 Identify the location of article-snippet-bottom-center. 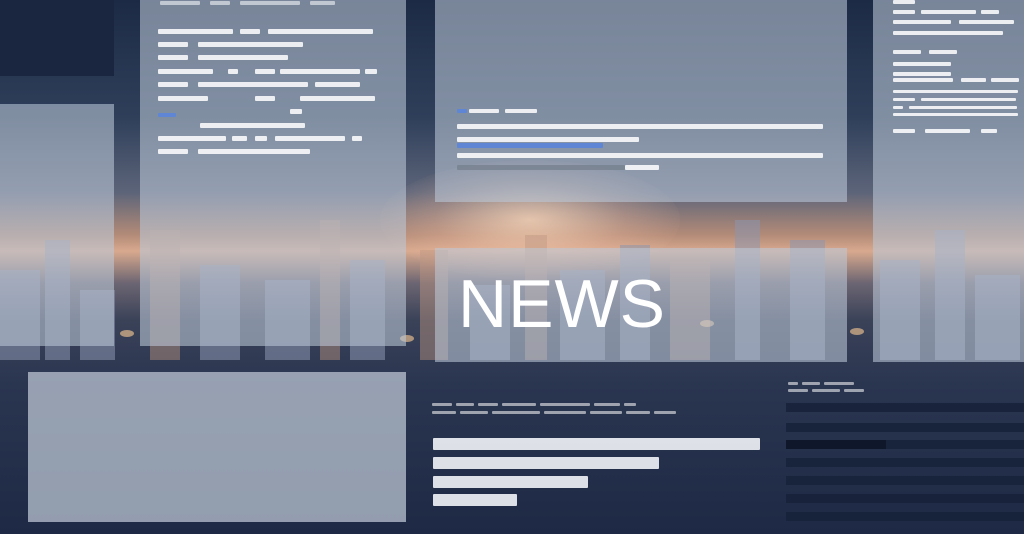
(600, 455).